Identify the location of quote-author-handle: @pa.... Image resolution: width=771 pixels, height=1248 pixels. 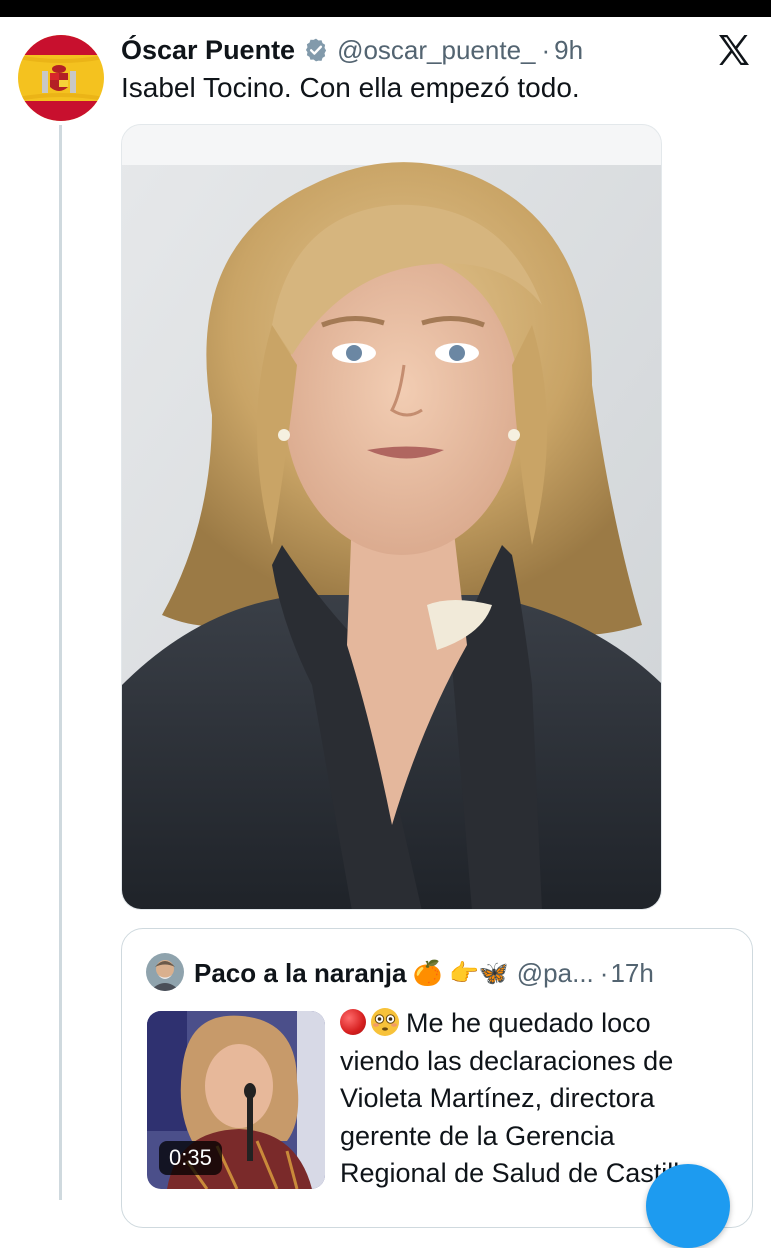
(555, 973).